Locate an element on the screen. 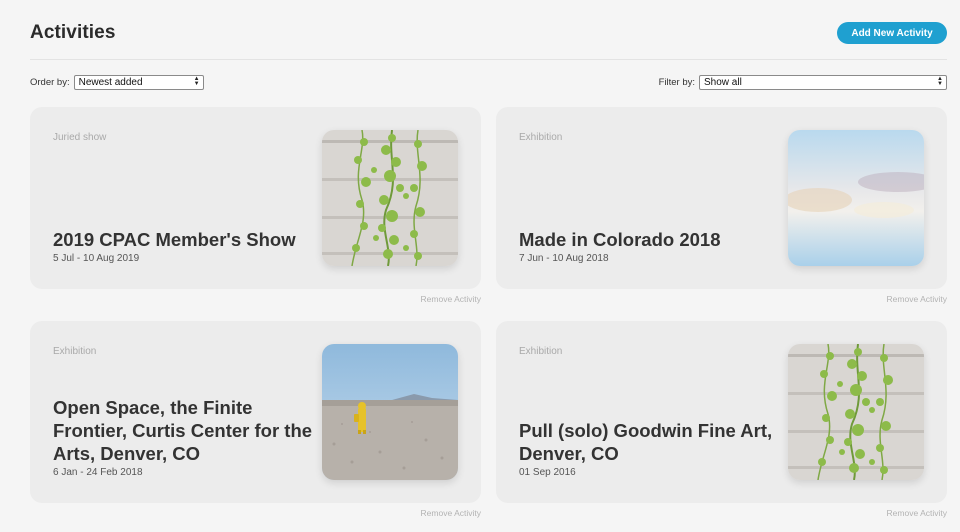 Image resolution: width=960 pixels, height=532 pixels. order-select: Newest added ▲ ▼ is located at coordinates (138, 82).